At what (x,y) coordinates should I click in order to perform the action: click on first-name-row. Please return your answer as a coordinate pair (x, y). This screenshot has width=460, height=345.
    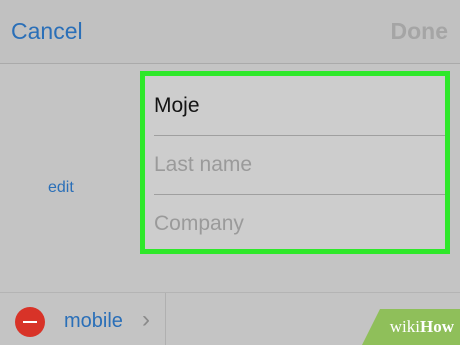
    Looking at the image, I should click on (295, 105).